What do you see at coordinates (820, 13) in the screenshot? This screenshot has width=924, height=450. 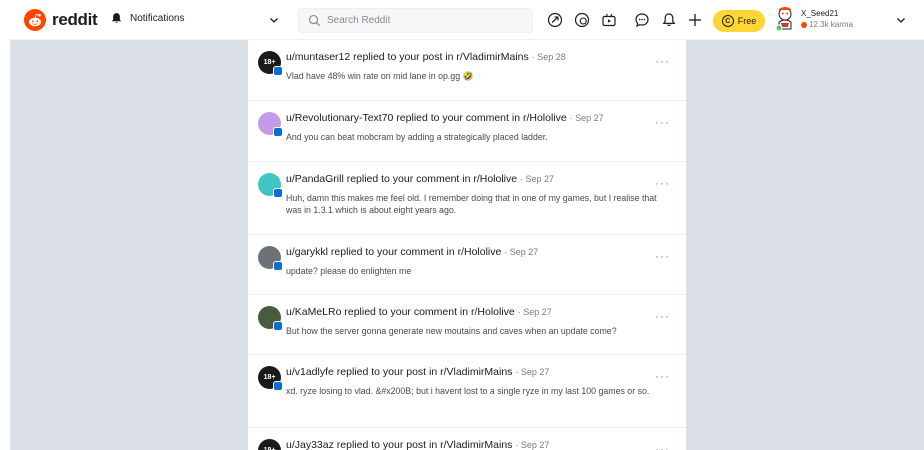 I see `username: X_Seed21` at bounding box center [820, 13].